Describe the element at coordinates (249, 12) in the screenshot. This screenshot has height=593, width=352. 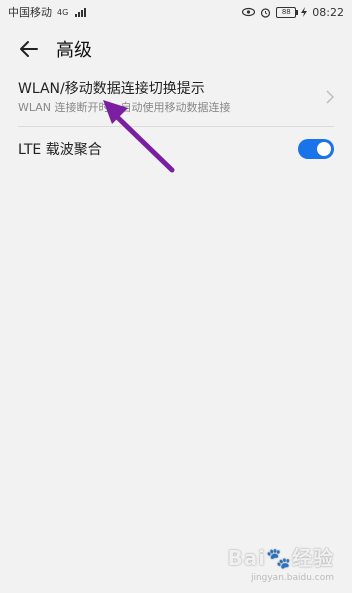
I see `eye-comfort-icon` at that location.